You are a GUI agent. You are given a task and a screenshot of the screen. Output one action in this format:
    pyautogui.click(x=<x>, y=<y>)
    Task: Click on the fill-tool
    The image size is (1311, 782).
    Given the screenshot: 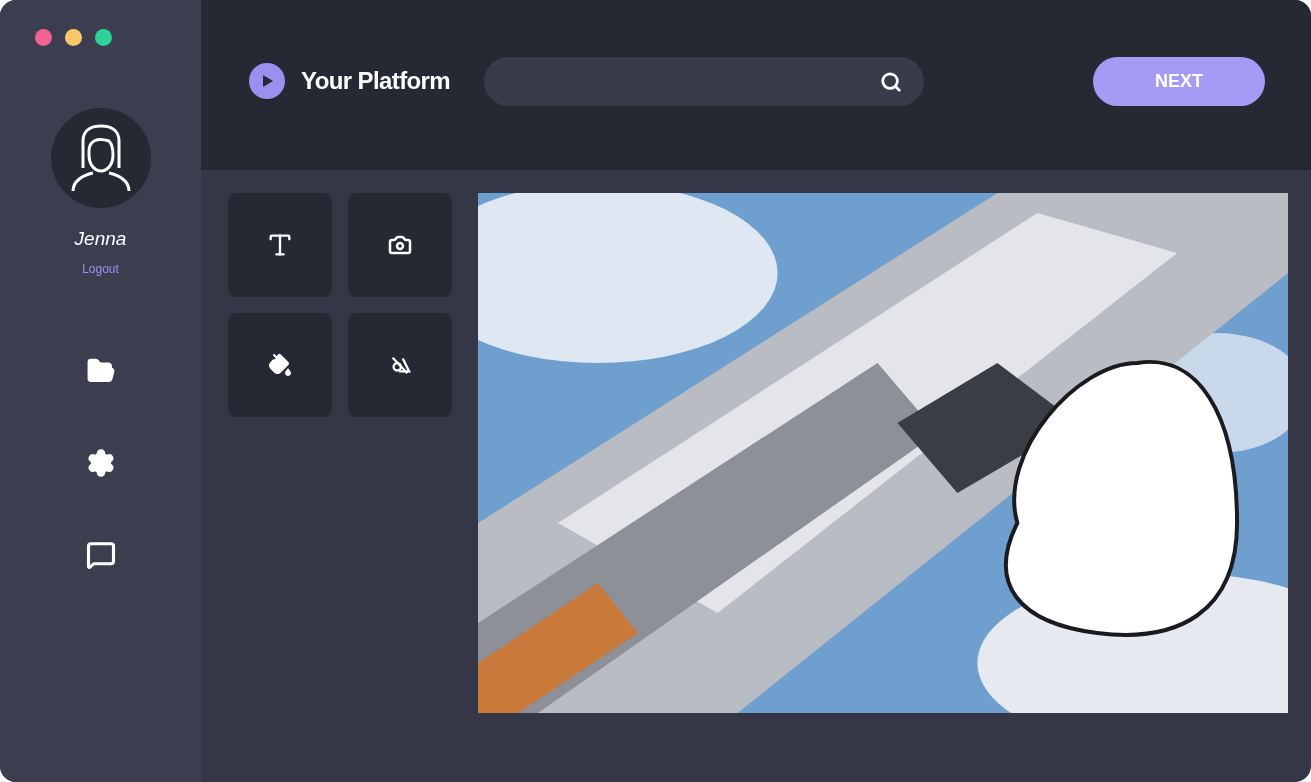 What is the action you would take?
    pyautogui.click(x=280, y=364)
    